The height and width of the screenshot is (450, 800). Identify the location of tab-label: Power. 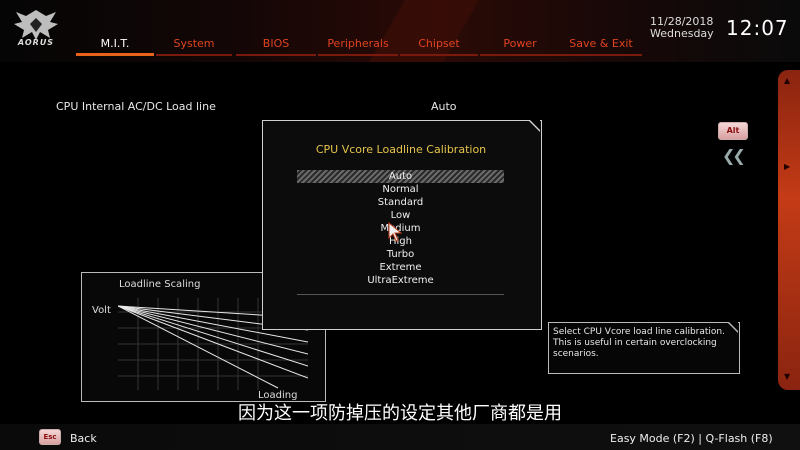
(520, 43).